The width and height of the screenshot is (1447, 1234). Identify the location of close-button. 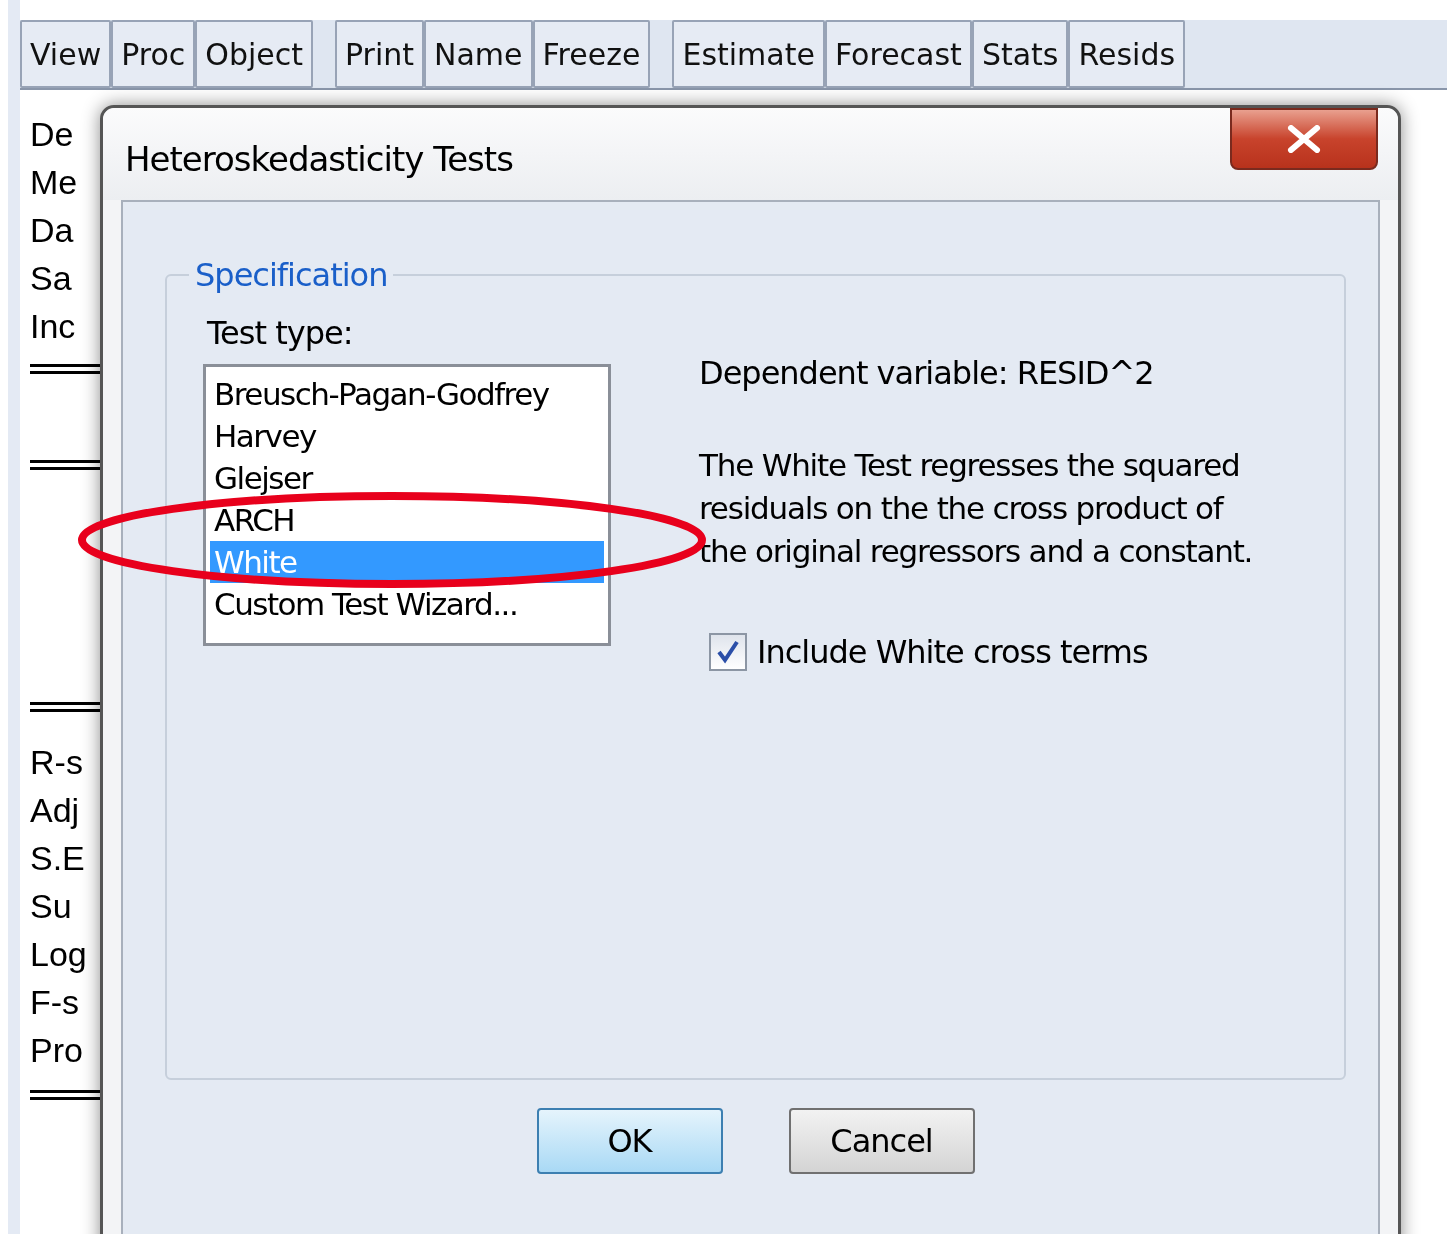
(1304, 139).